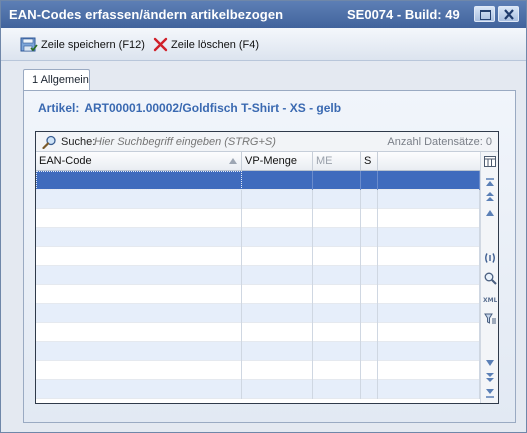 This screenshot has height=433, width=527. I want to click on record-count: Anzahl Datensätze: 0, so click(439, 142).